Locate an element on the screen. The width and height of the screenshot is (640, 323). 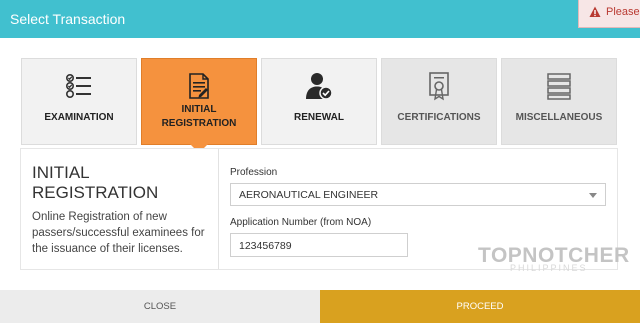
tile-label: MISCELLANEOUS is located at coordinates (559, 117).